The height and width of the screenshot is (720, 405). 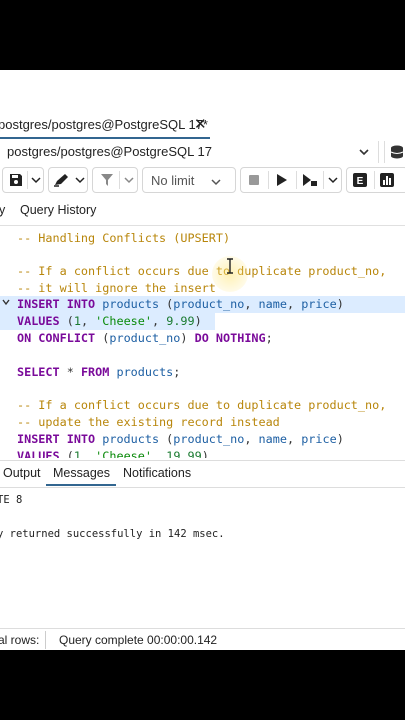 What do you see at coordinates (112, 534) in the screenshot?
I see `message-line: y returned successfully in 142 msec.` at bounding box center [112, 534].